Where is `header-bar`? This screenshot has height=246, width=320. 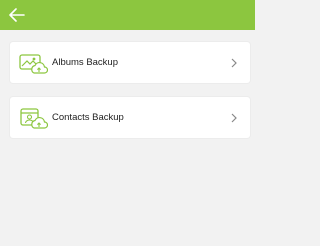 header-bar is located at coordinates (127, 15).